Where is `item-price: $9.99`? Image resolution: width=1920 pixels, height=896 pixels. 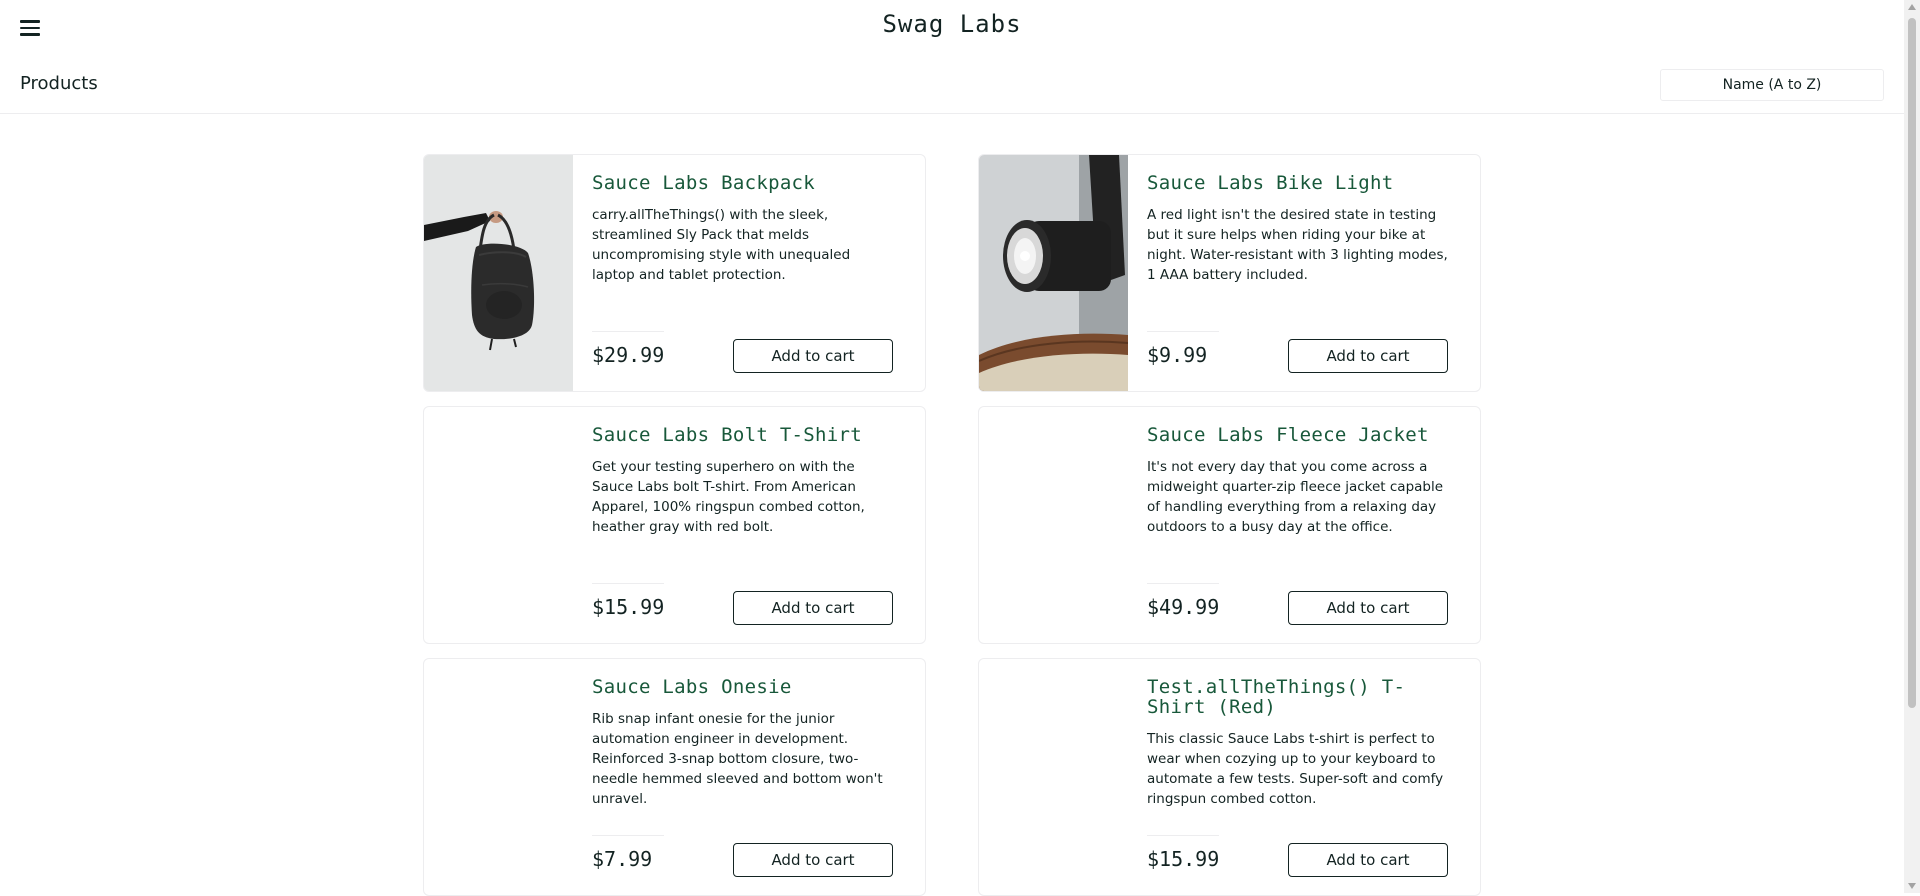
item-price: $9.99 is located at coordinates (1177, 355).